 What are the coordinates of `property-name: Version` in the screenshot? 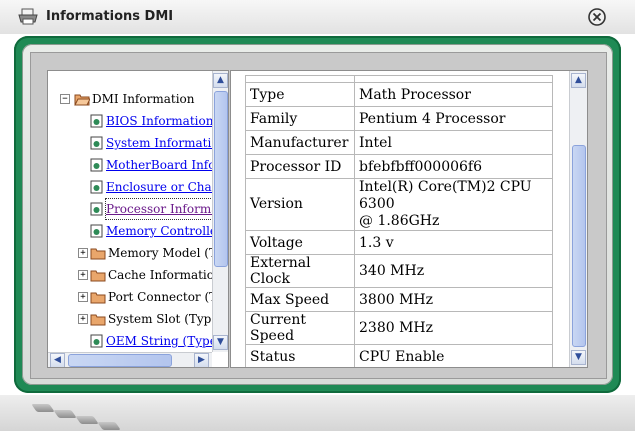 It's located at (300, 204).